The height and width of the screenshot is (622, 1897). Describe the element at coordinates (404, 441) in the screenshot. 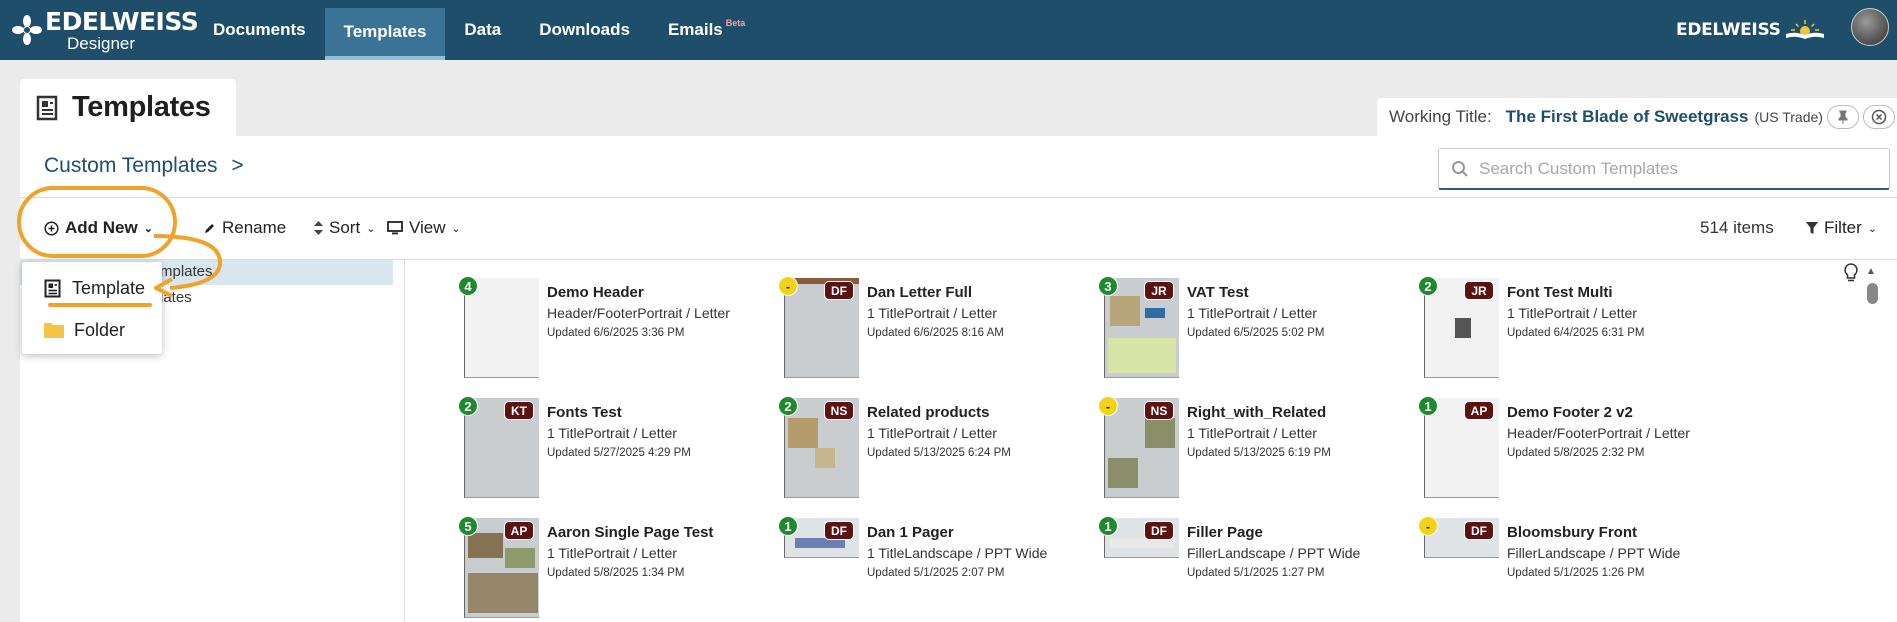

I see `sidebar-divider` at that location.